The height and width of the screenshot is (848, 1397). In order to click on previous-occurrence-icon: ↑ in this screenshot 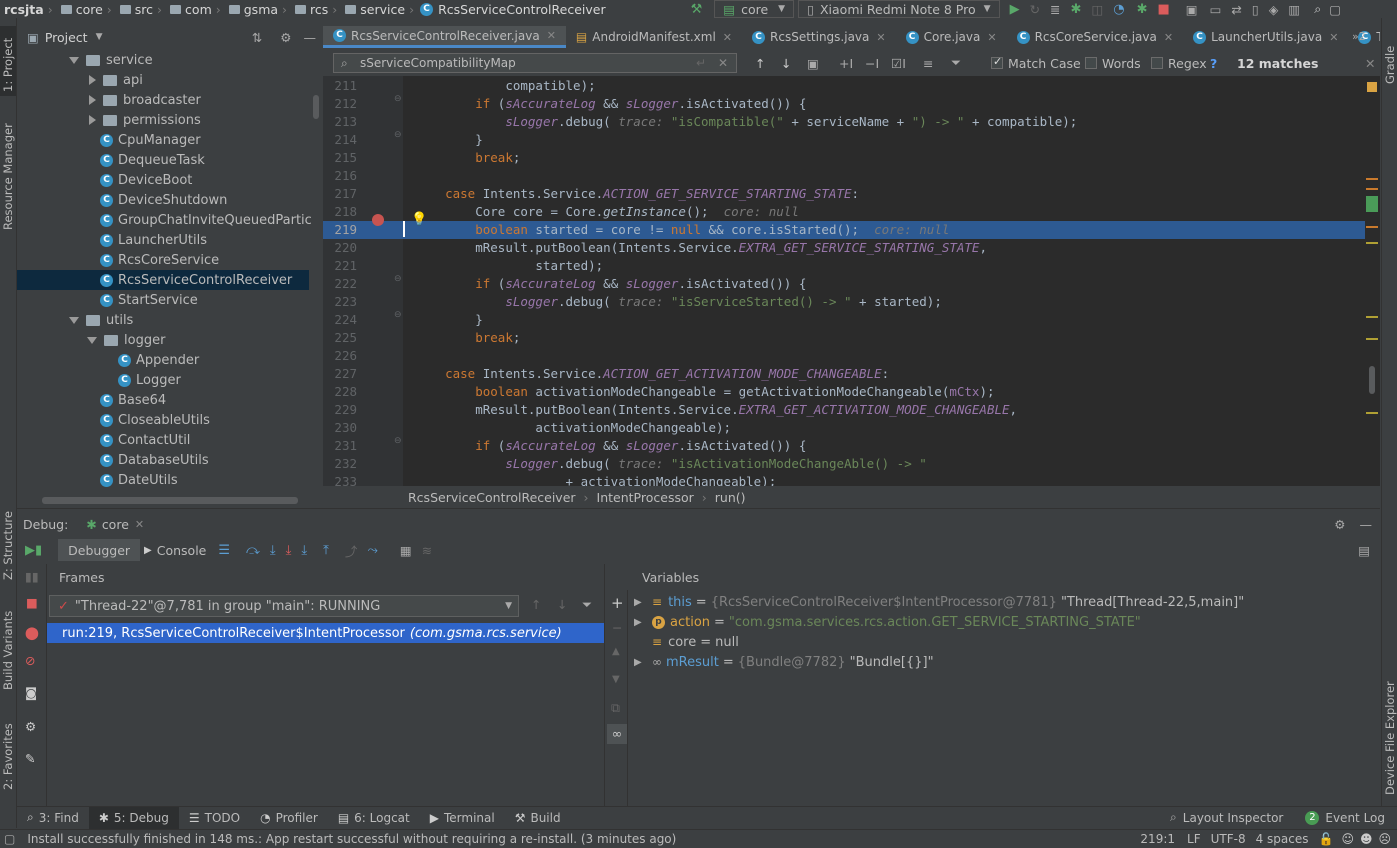, I will do `click(760, 63)`.